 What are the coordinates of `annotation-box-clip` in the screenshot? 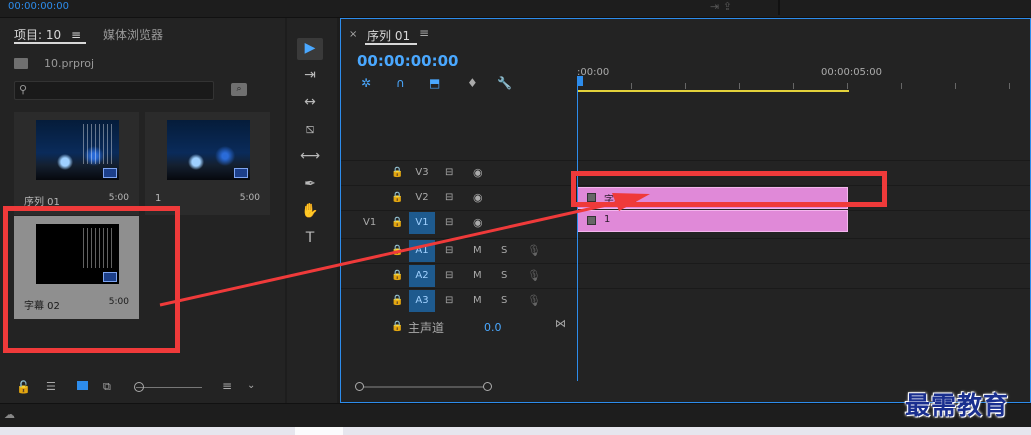 It's located at (729, 189).